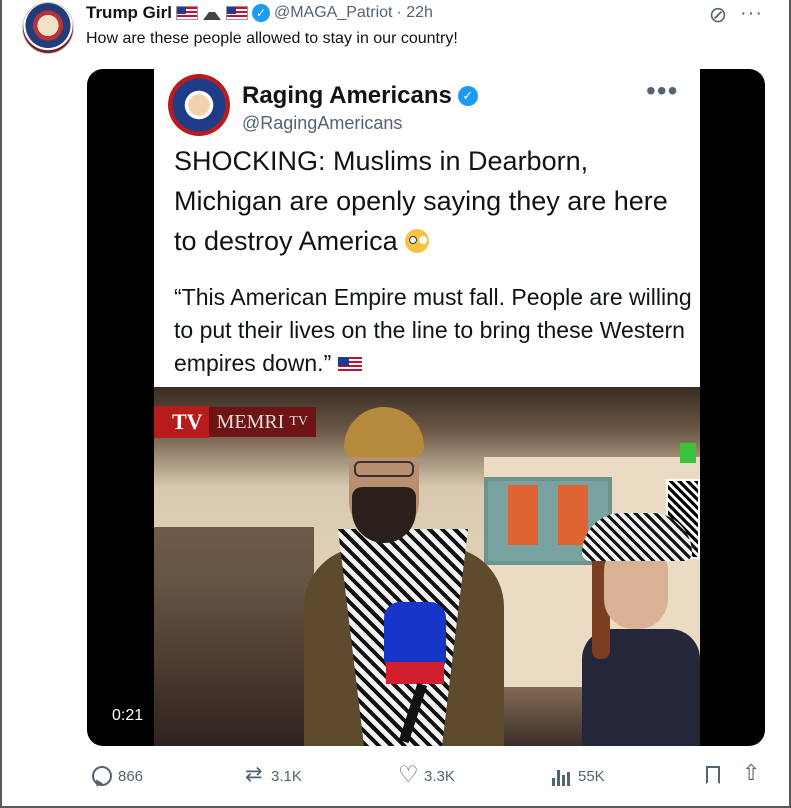 This screenshot has height=808, width=791. What do you see at coordinates (131, 776) in the screenshot?
I see `reply-count: 866` at bounding box center [131, 776].